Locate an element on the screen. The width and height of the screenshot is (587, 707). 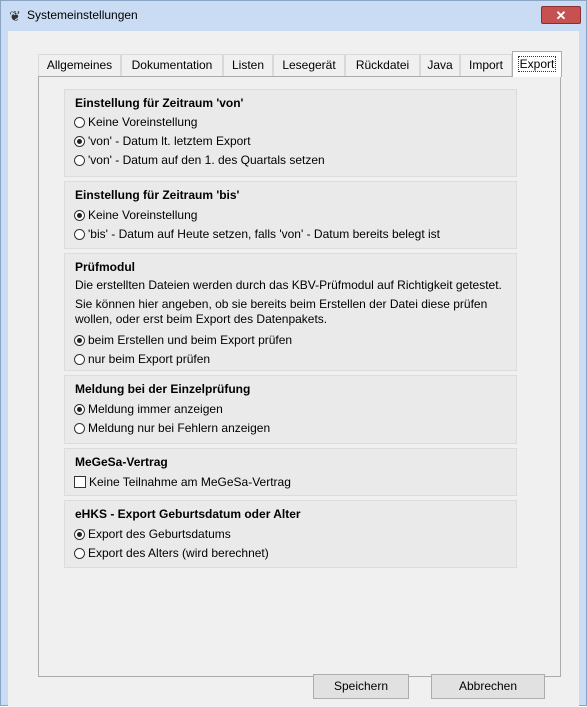
group-title: MeGeSa-Vertrag is located at coordinates (121, 462).